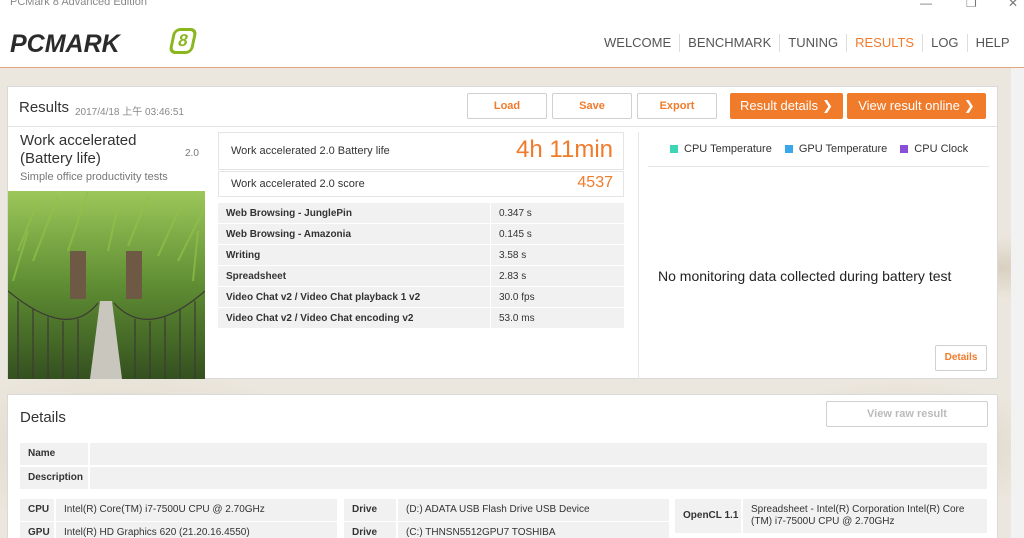 The width and height of the screenshot is (1024, 538). What do you see at coordinates (814, 43) in the screenshot?
I see `nav-tuning: TUNING` at bounding box center [814, 43].